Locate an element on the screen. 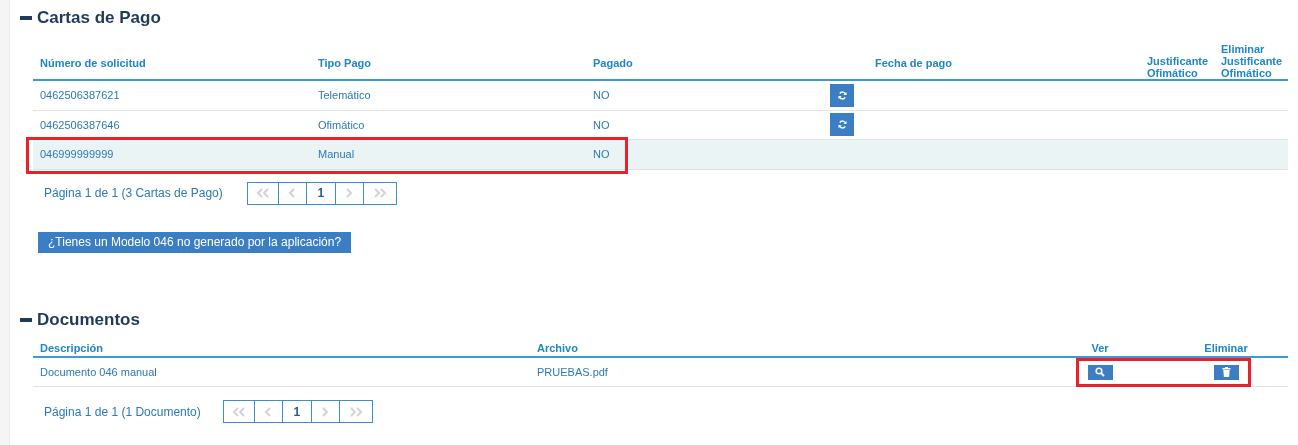 The width and height of the screenshot is (1298, 445). column-header: Pagado is located at coordinates (613, 62).